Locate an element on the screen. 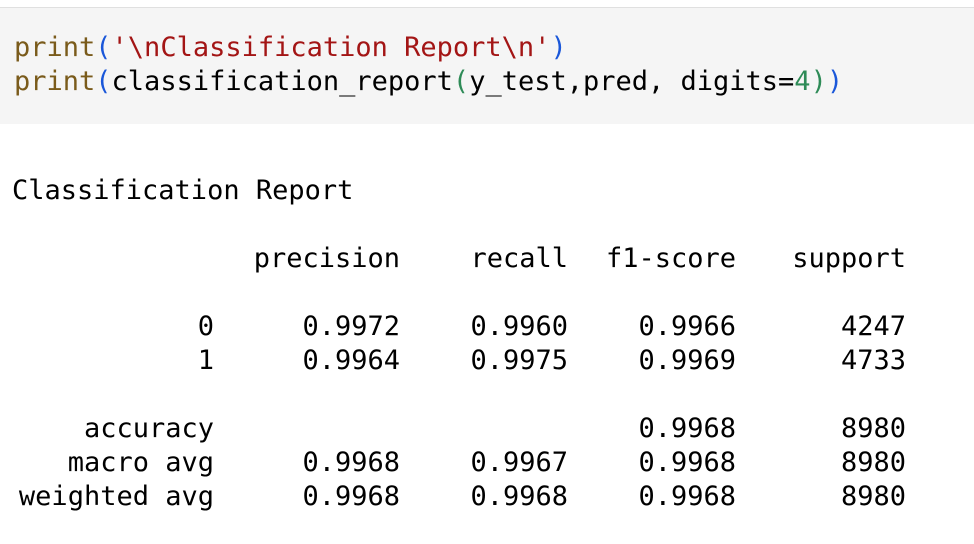  code-call-name: classification_report is located at coordinates (282, 81).